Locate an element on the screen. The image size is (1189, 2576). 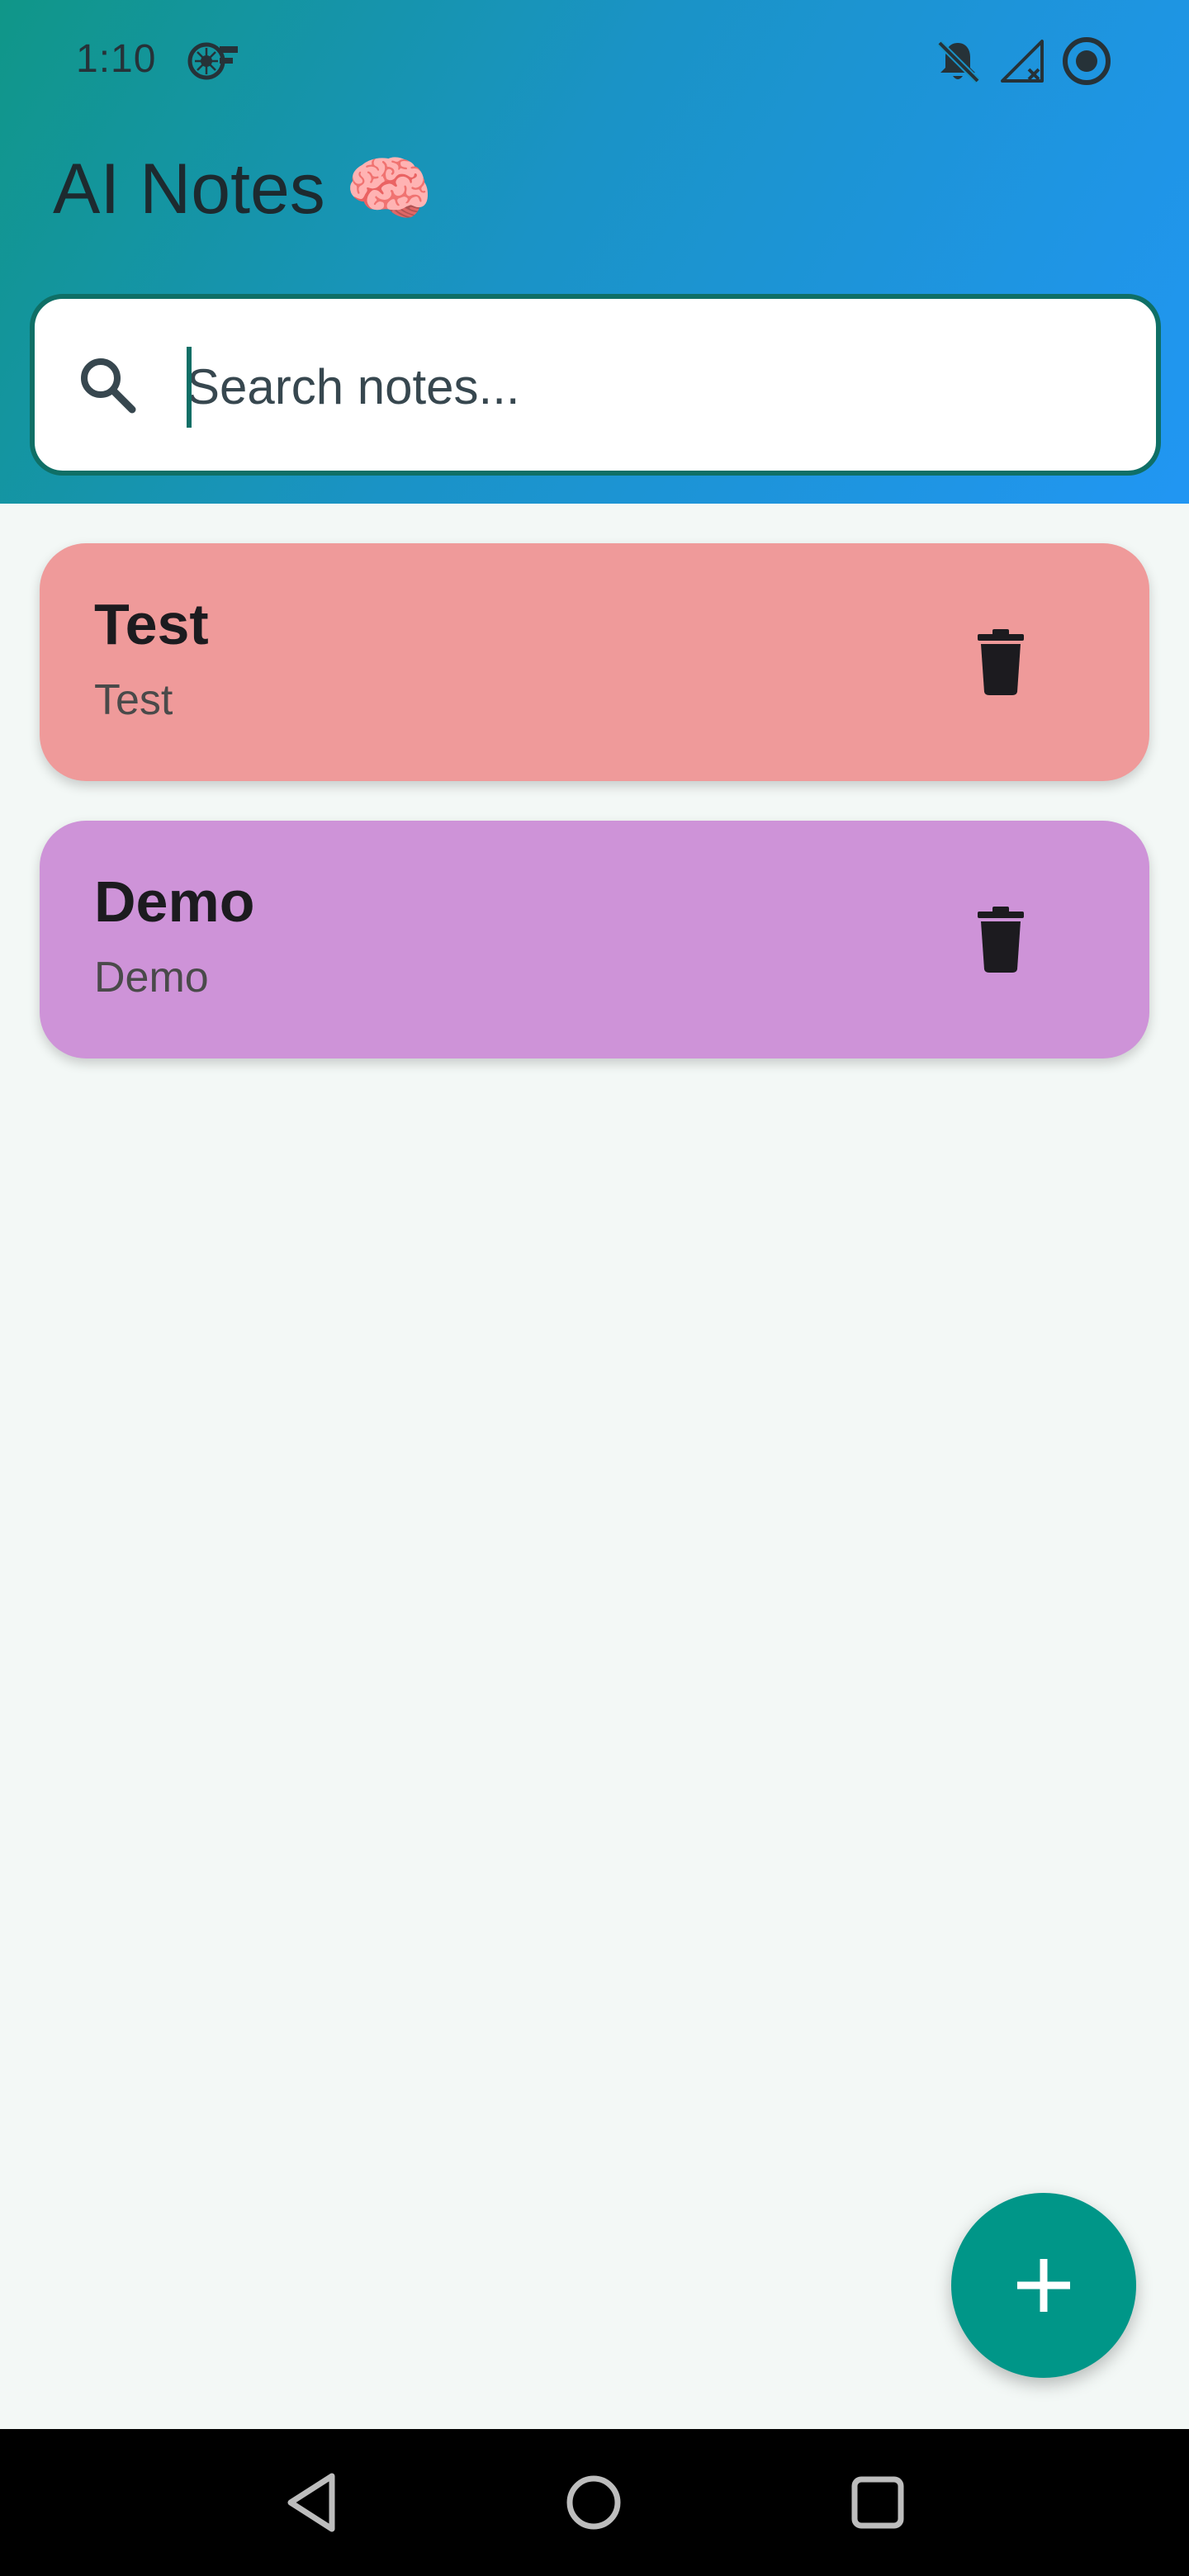
home-icon is located at coordinates (593, 2502).